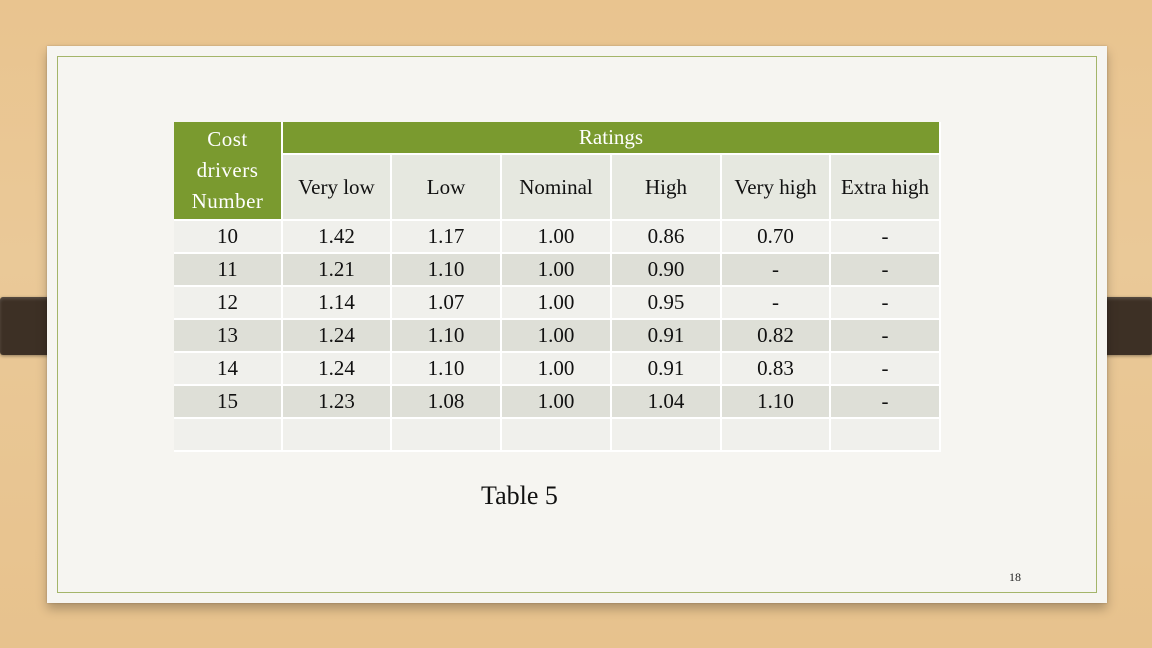  Describe the element at coordinates (447, 188) in the screenshot. I see `col-header-low: Low` at that location.